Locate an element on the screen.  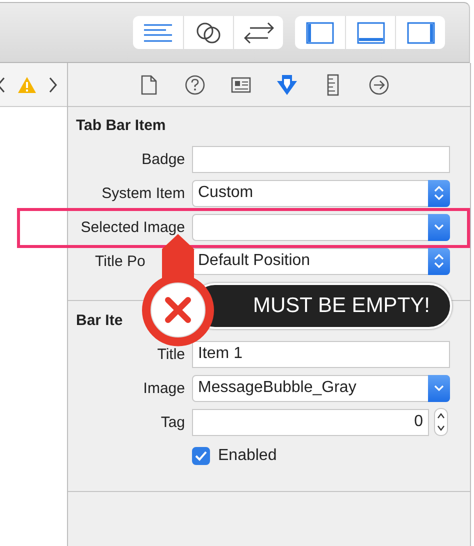
attributes-icon is located at coordinates (287, 85).